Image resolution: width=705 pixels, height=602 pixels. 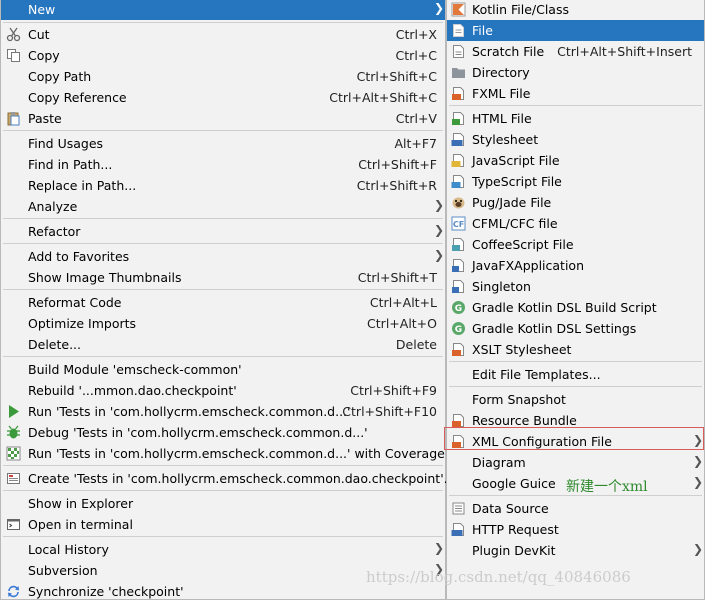 What do you see at coordinates (575, 202) in the screenshot?
I see `submenu-item-pug-jade-file: Pug/Jade File` at bounding box center [575, 202].